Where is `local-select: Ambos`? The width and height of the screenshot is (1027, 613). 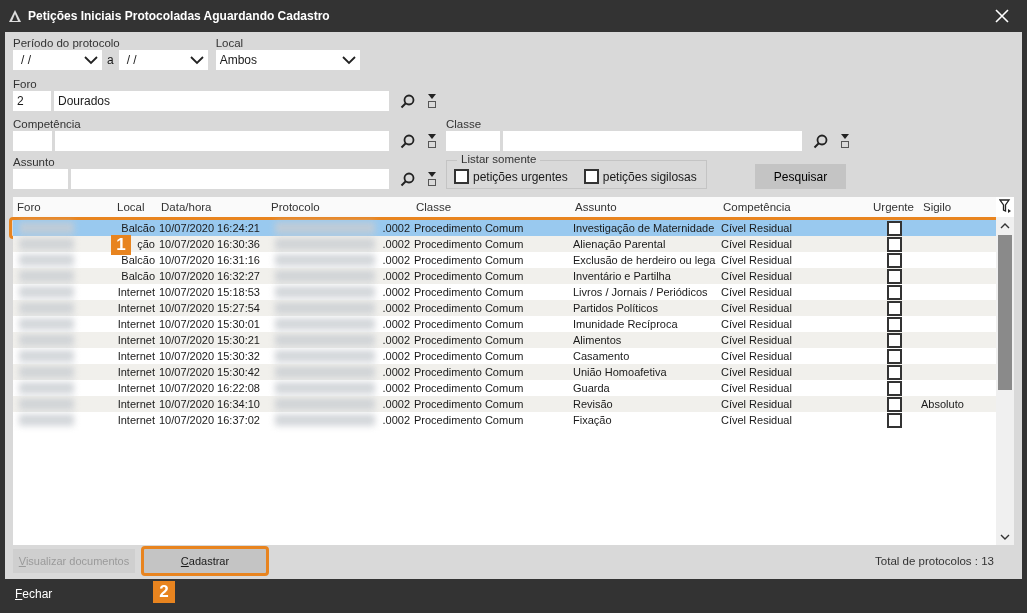
local-select: Ambos is located at coordinates (287, 60).